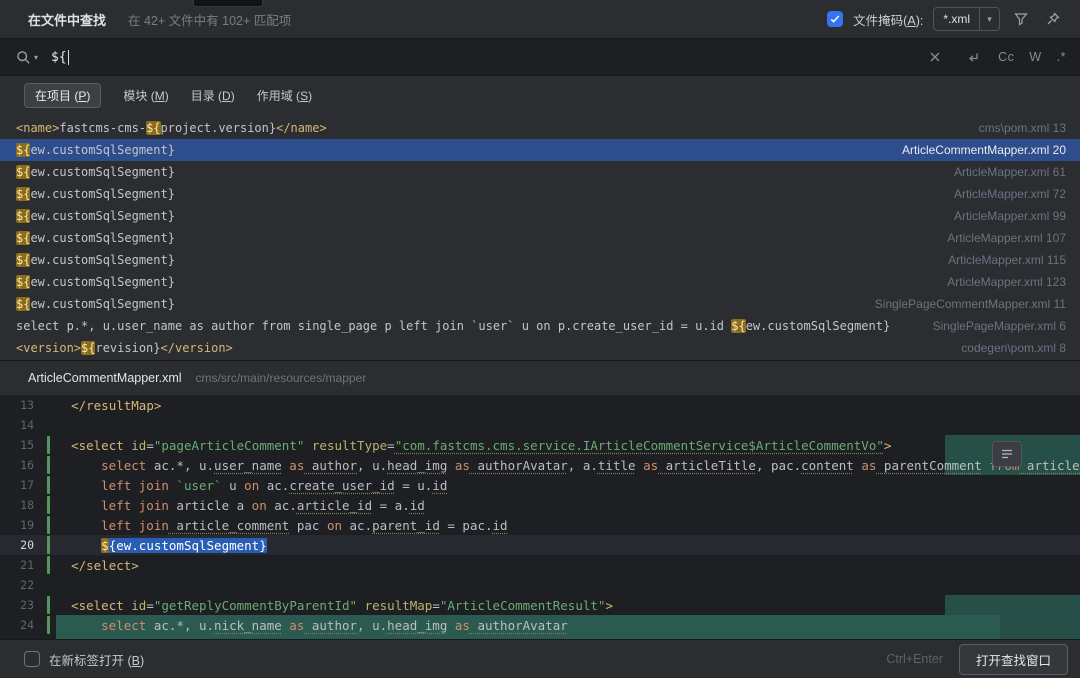 This screenshot has height=678, width=1080. I want to click on regex-toggle: .*, so click(1061, 57).